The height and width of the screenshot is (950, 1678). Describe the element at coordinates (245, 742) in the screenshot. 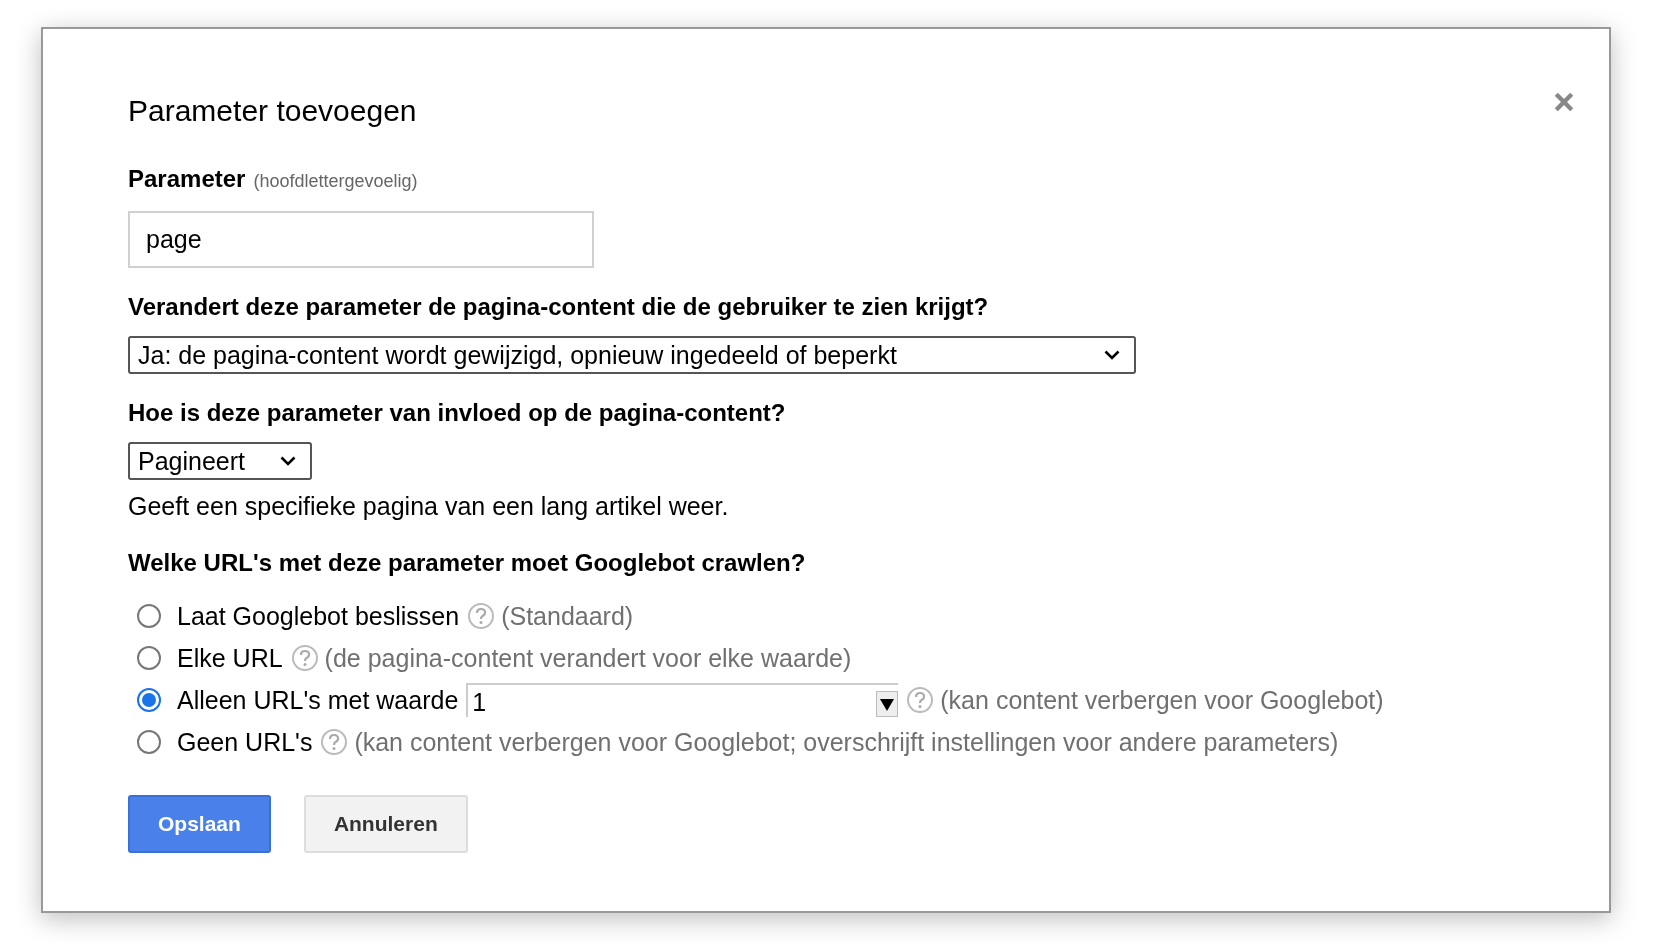

I see `option-label: Geen URL's` at that location.